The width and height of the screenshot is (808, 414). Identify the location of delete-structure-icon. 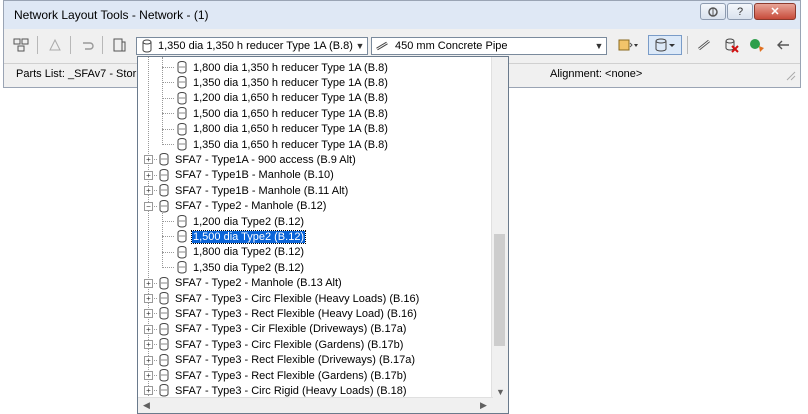
(732, 45).